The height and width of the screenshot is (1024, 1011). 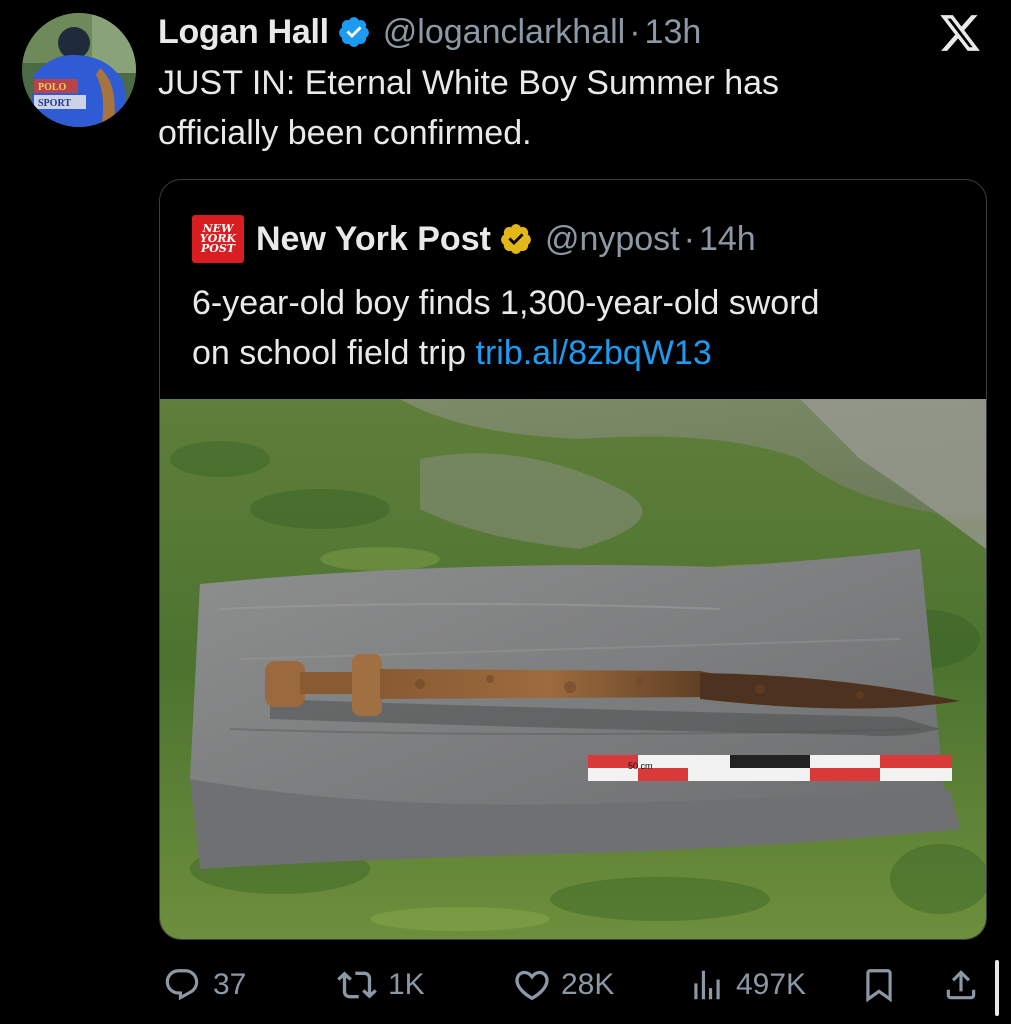 I want to click on quoted-text-line: on school field trip trib.al/8zbqW13, so click(x=582, y=353).